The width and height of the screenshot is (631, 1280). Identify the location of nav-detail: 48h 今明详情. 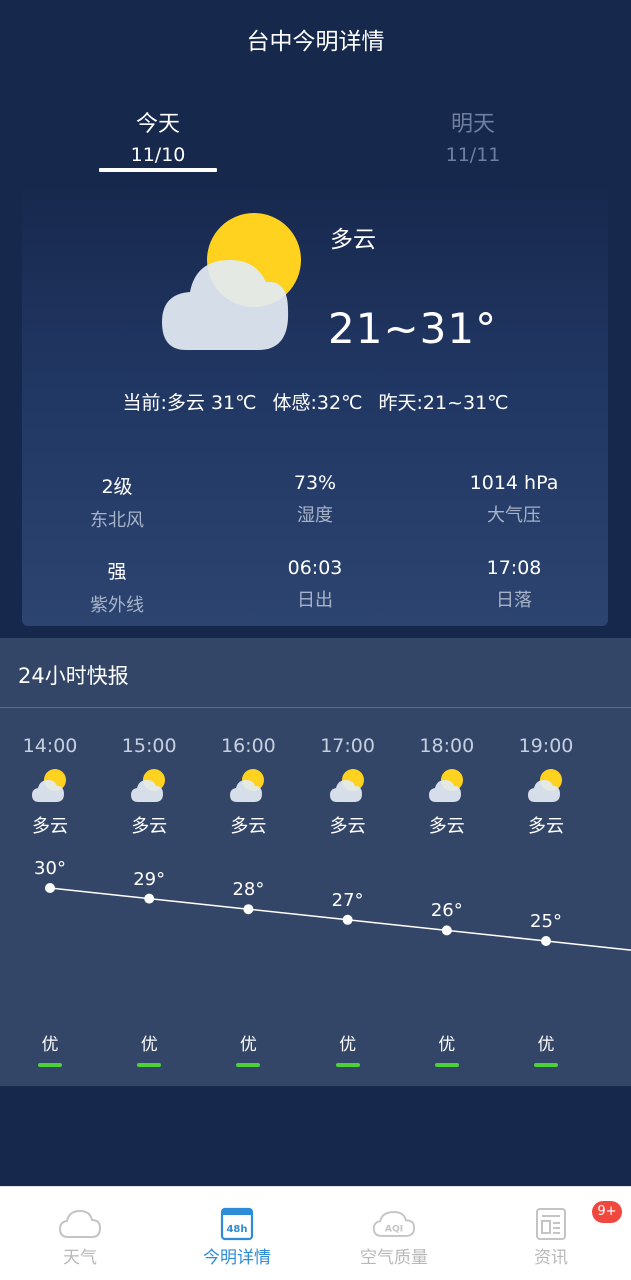
(237, 1233).